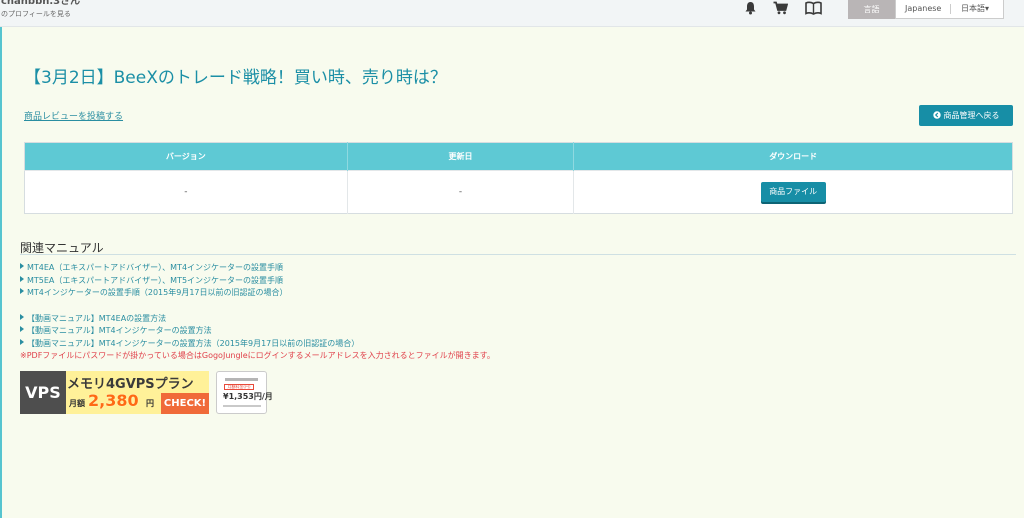 The height and width of the screenshot is (518, 1024). What do you see at coordinates (257, 281) in the screenshot?
I see `manual-link: MT5EA（エキスパートアドバイザー）、MT5インジケーターの設置手順` at bounding box center [257, 281].